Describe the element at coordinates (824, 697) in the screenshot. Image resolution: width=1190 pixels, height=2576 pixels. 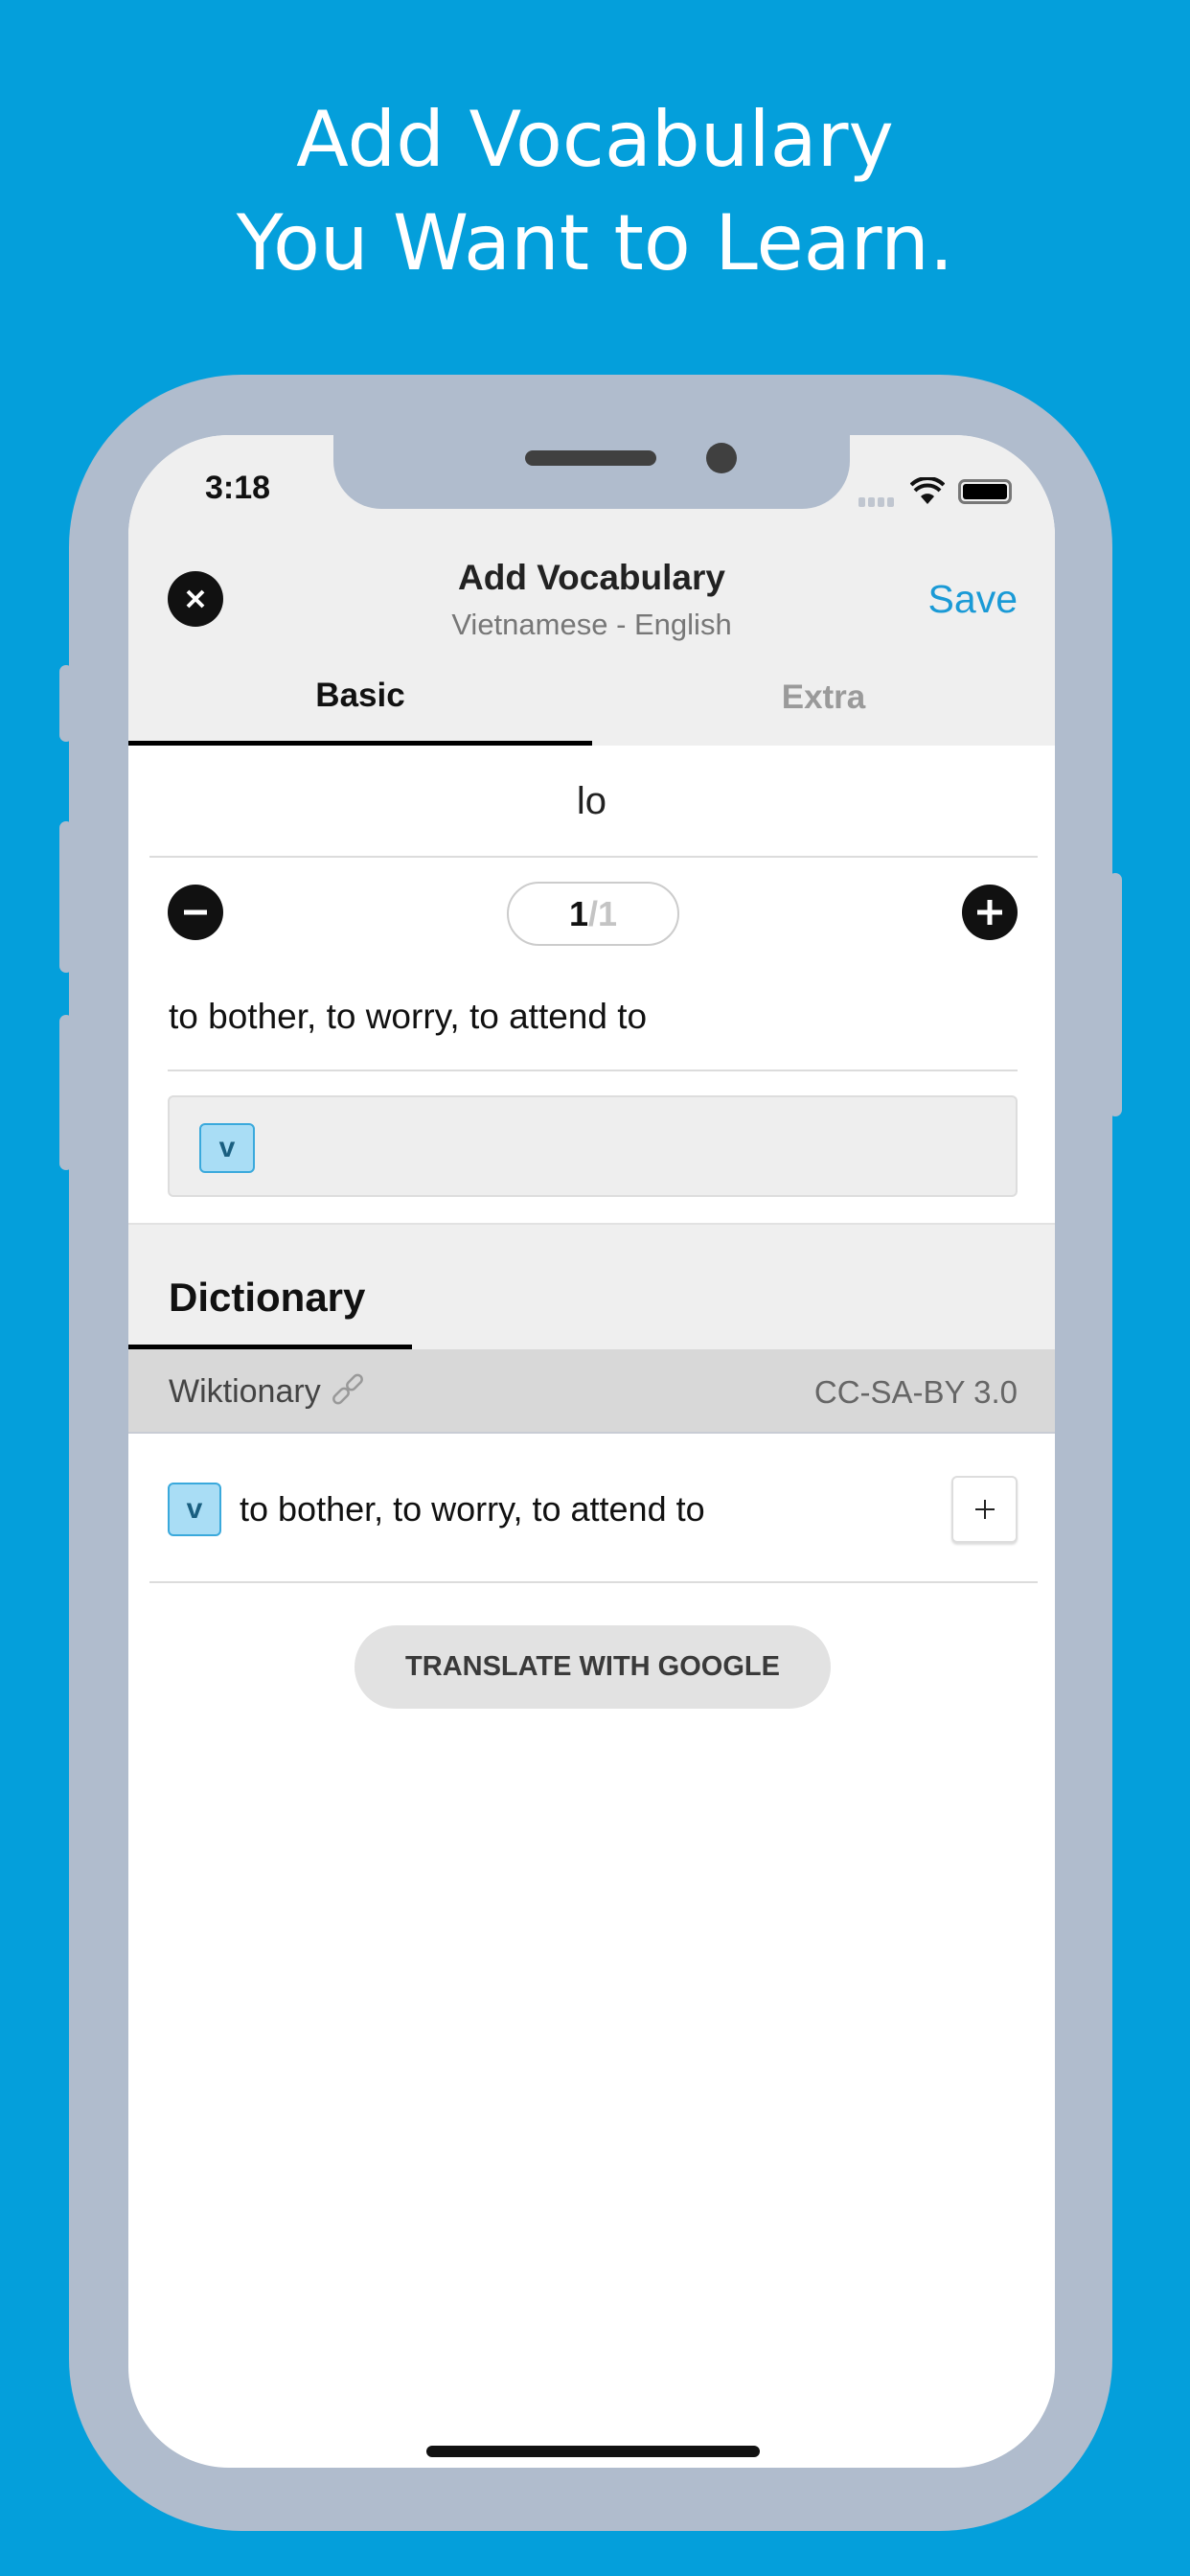
I see `tab-extra: Extra` at that location.